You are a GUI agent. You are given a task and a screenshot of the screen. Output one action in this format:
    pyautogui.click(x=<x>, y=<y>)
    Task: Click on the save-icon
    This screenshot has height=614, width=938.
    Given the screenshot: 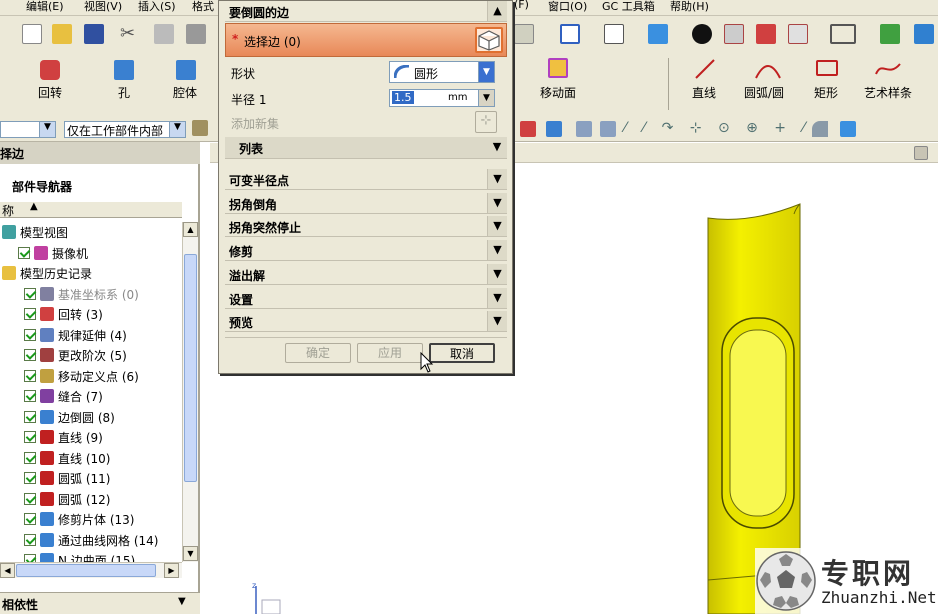 What is the action you would take?
    pyautogui.click(x=94, y=34)
    